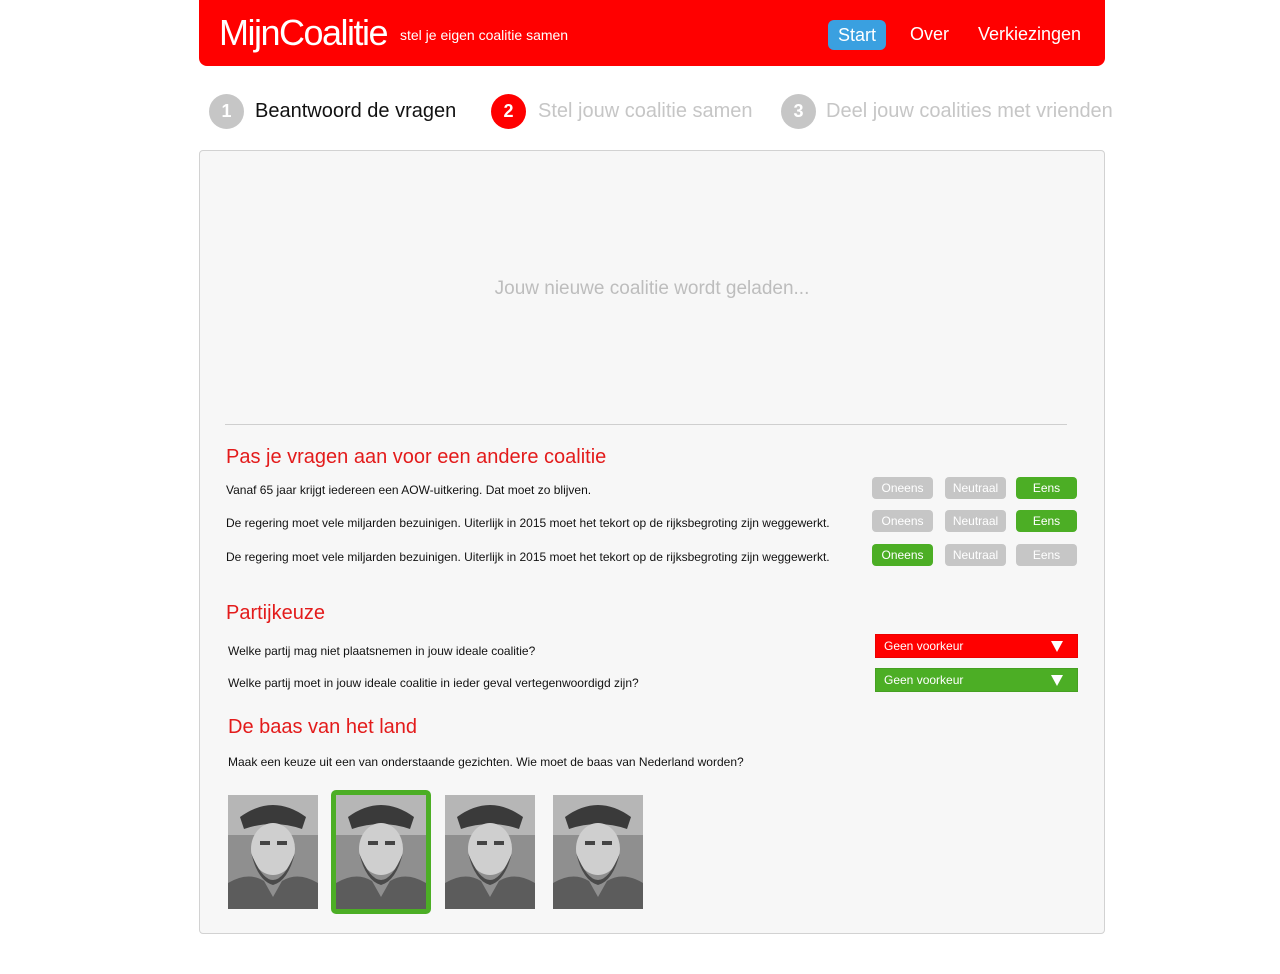  What do you see at coordinates (226, 111) in the screenshot?
I see `step-1-number: 1` at bounding box center [226, 111].